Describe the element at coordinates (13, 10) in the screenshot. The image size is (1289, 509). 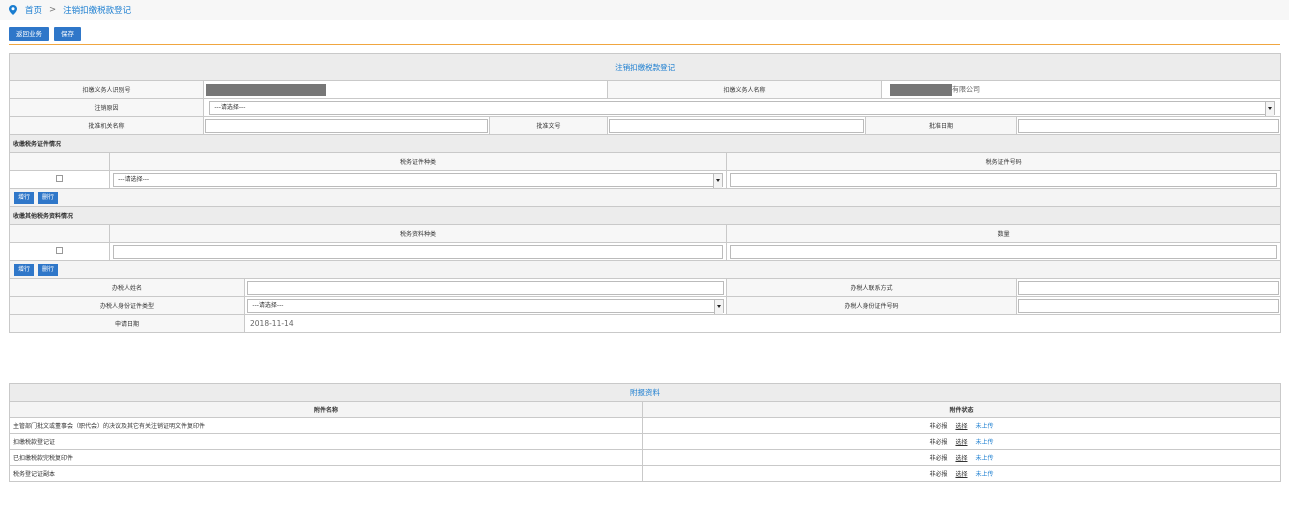
I see `location-pin-icon` at that location.